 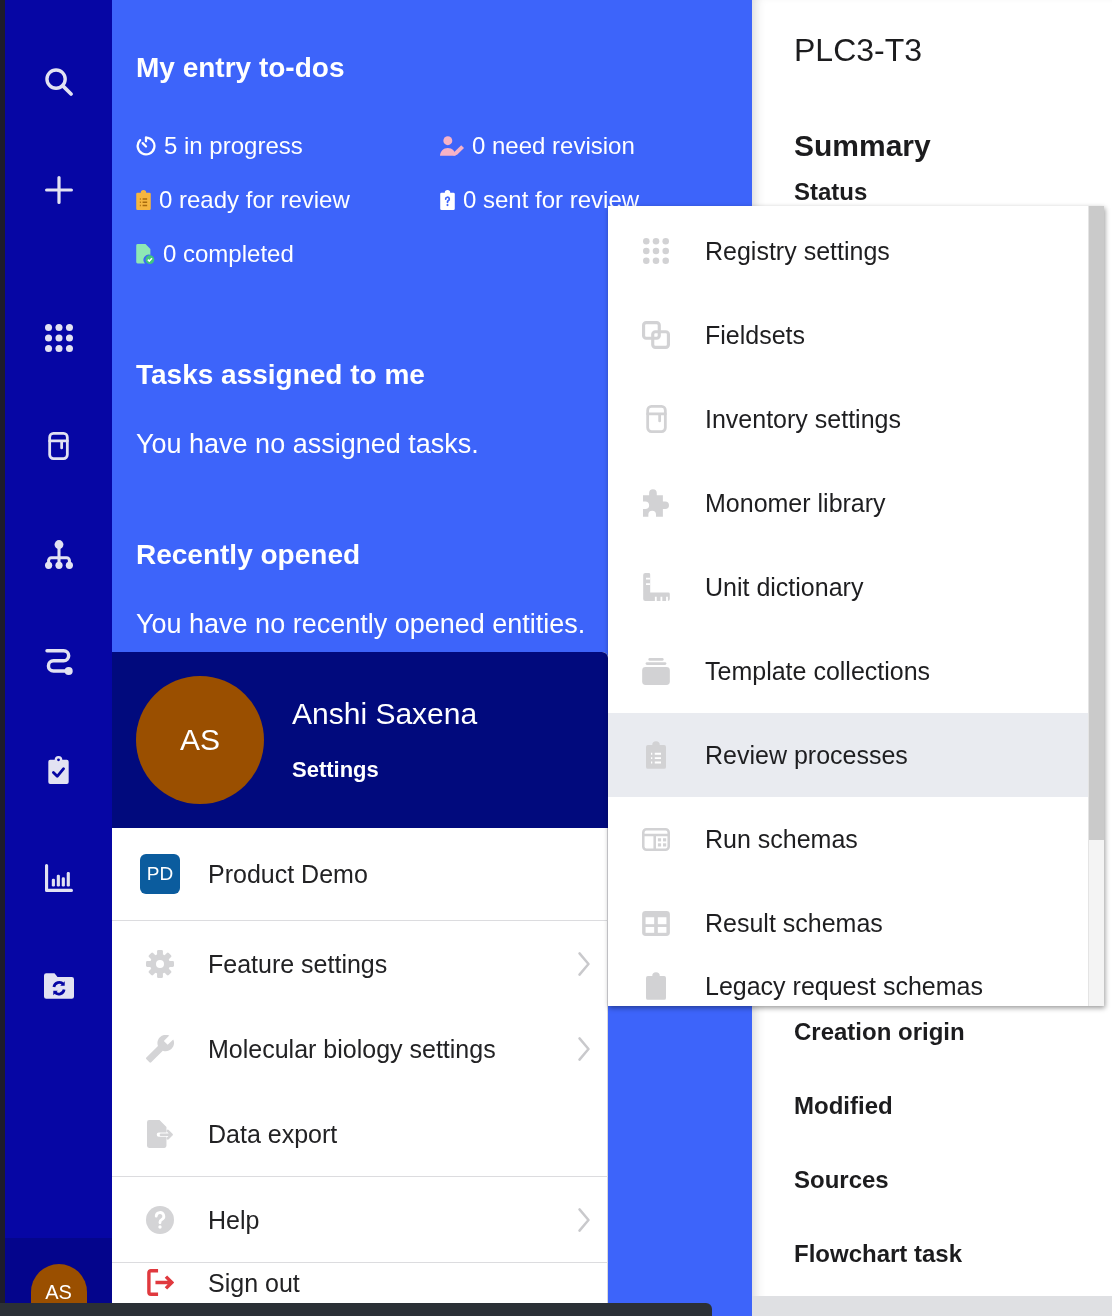 I want to click on help-icon, so click(x=160, y=1219).